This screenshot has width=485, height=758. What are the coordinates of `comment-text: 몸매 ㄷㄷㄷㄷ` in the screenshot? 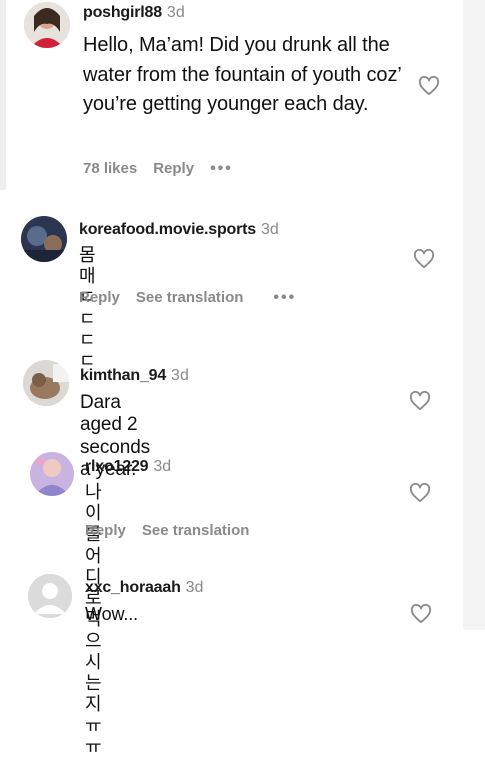 It's located at (87, 308).